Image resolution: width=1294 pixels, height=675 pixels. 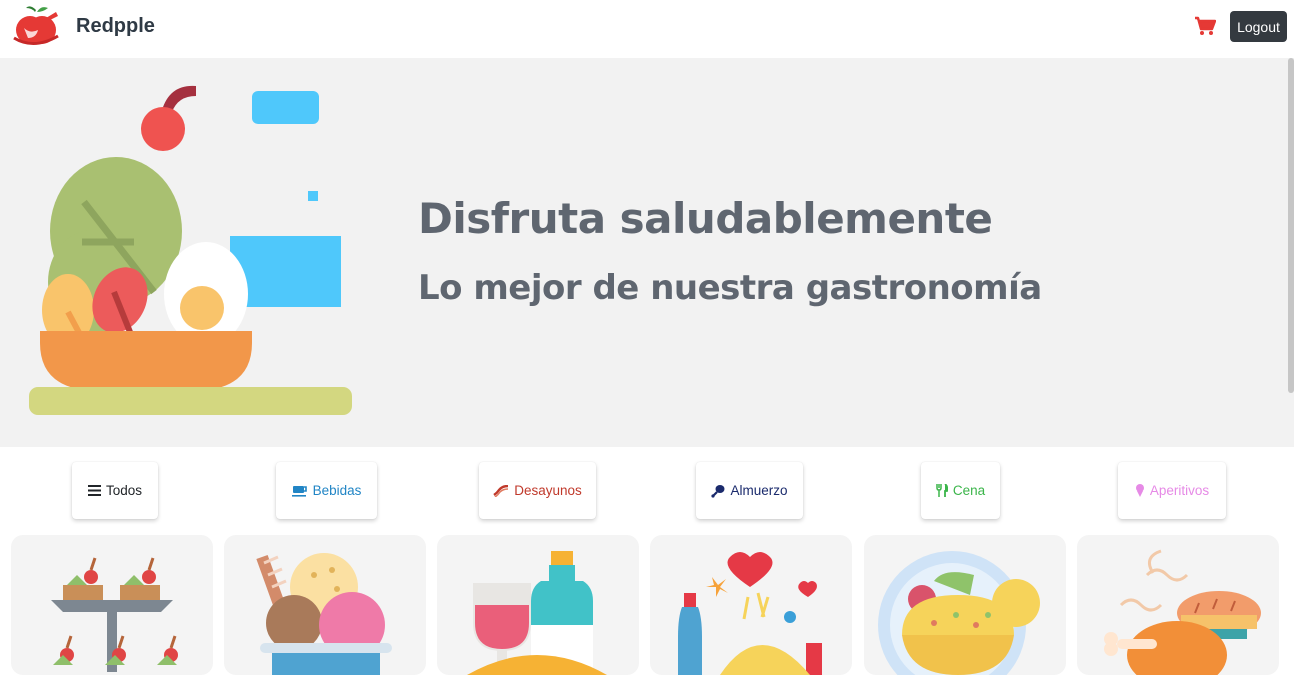 I want to click on canapes-icon, so click(x=114, y=614).